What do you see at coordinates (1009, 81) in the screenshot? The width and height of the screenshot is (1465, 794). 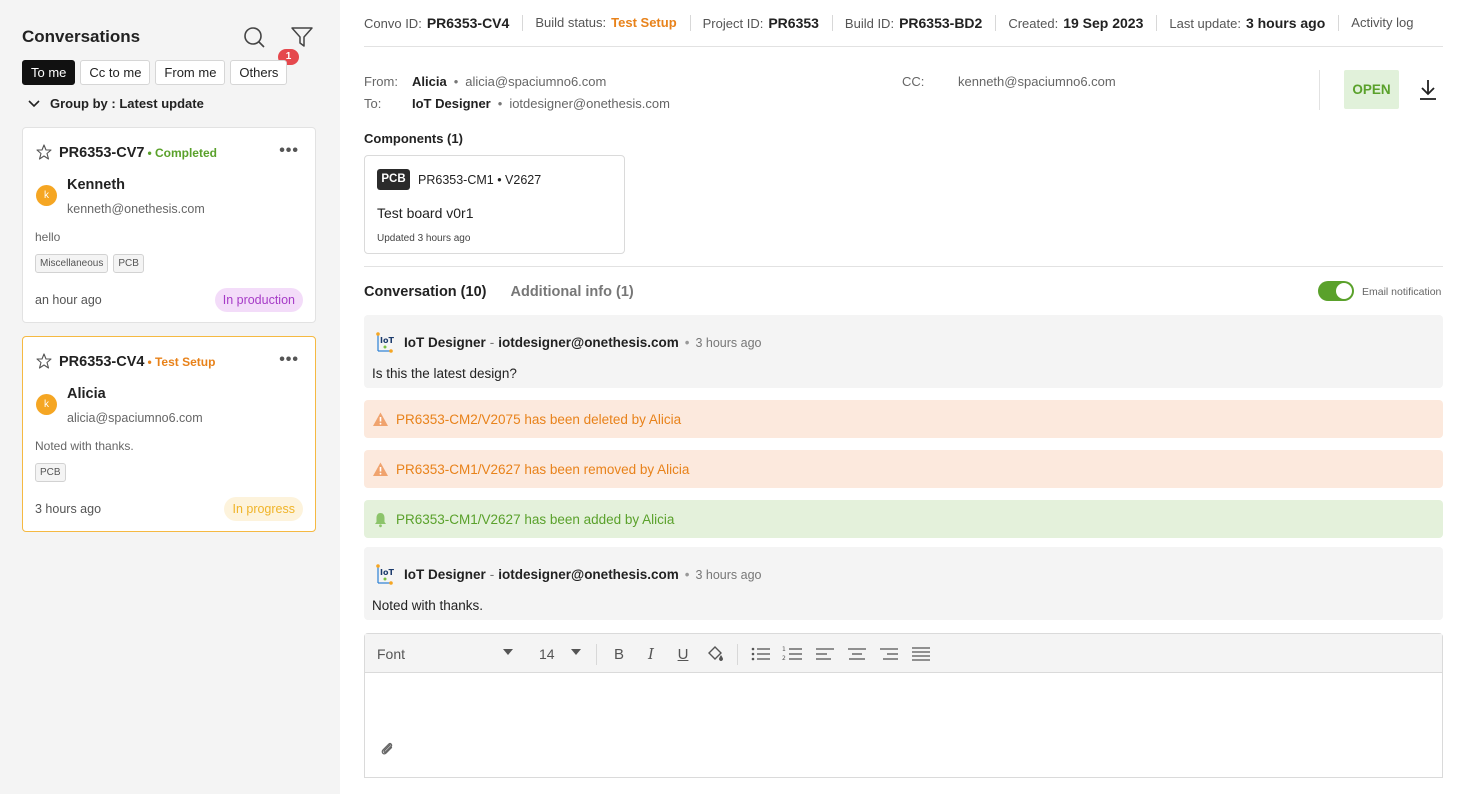 I see `cc-row: CC: kenneth@spaciumno6.com` at bounding box center [1009, 81].